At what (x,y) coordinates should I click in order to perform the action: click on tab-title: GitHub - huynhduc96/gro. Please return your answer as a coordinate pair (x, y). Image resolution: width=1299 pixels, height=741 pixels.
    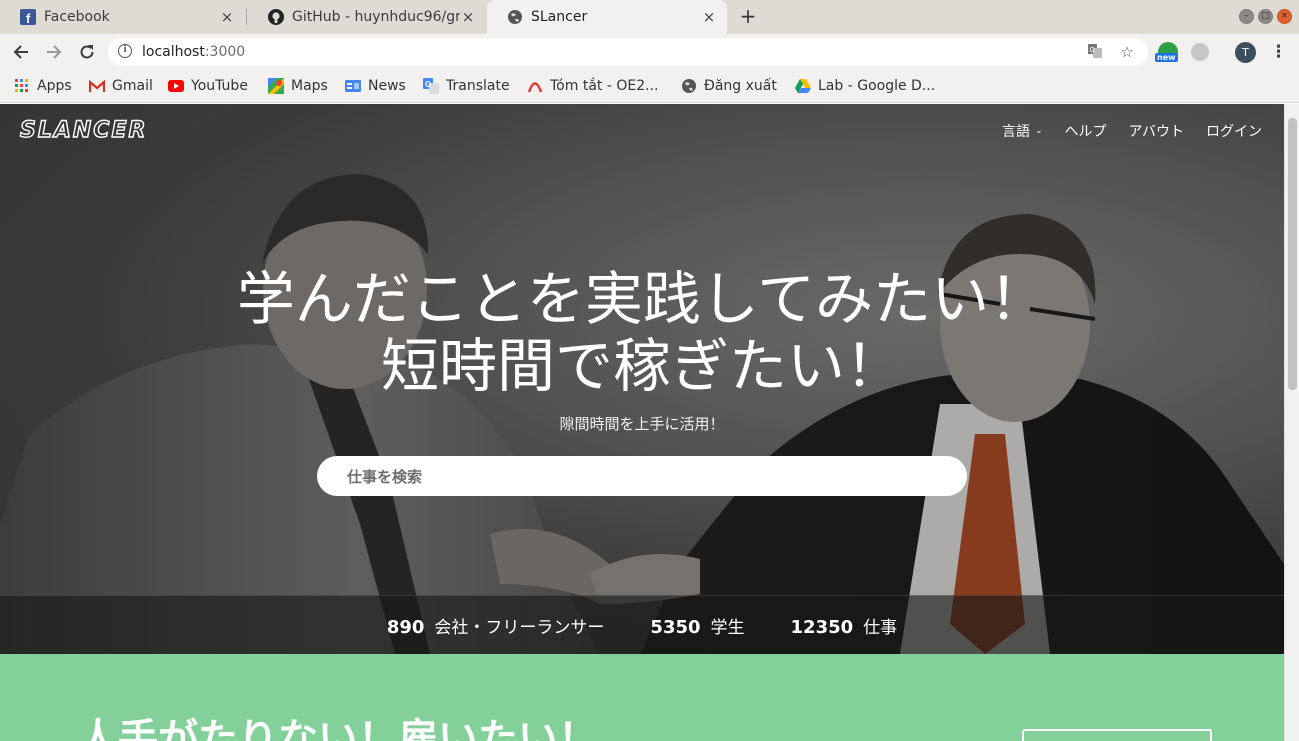
    Looking at the image, I should click on (376, 17).